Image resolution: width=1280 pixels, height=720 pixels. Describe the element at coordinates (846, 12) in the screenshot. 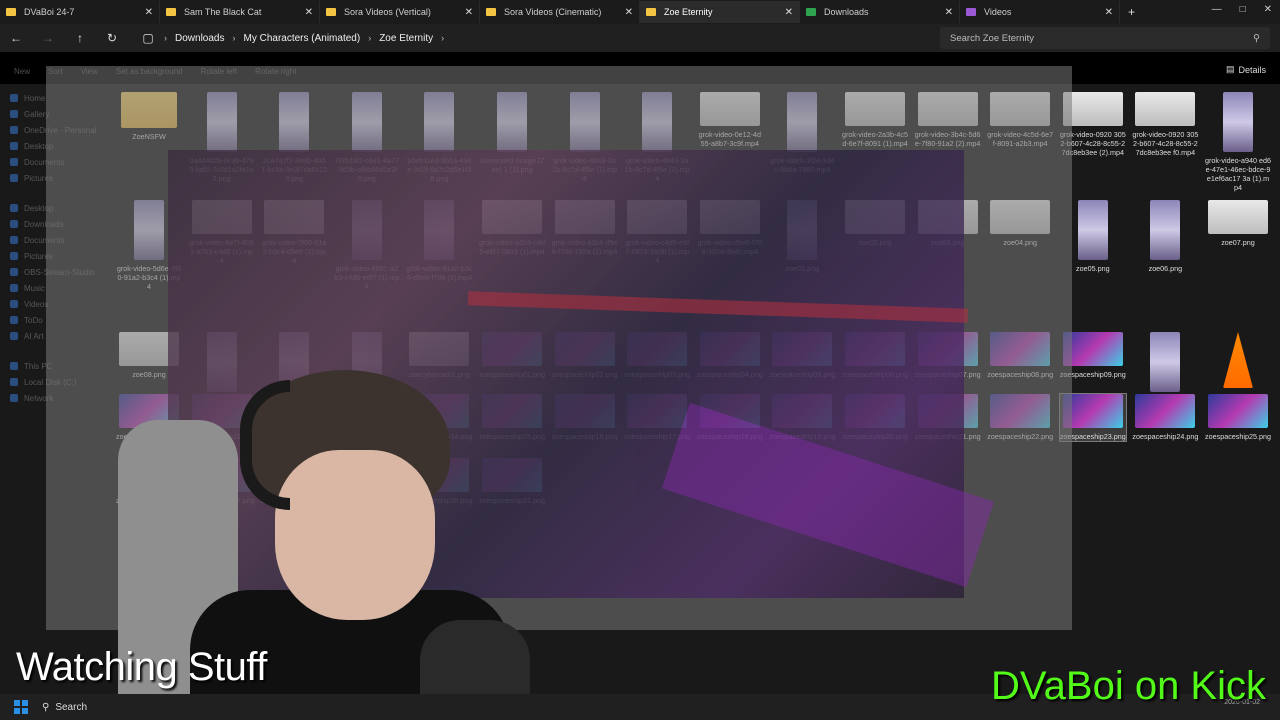

I see `tab-label: Downloads` at that location.